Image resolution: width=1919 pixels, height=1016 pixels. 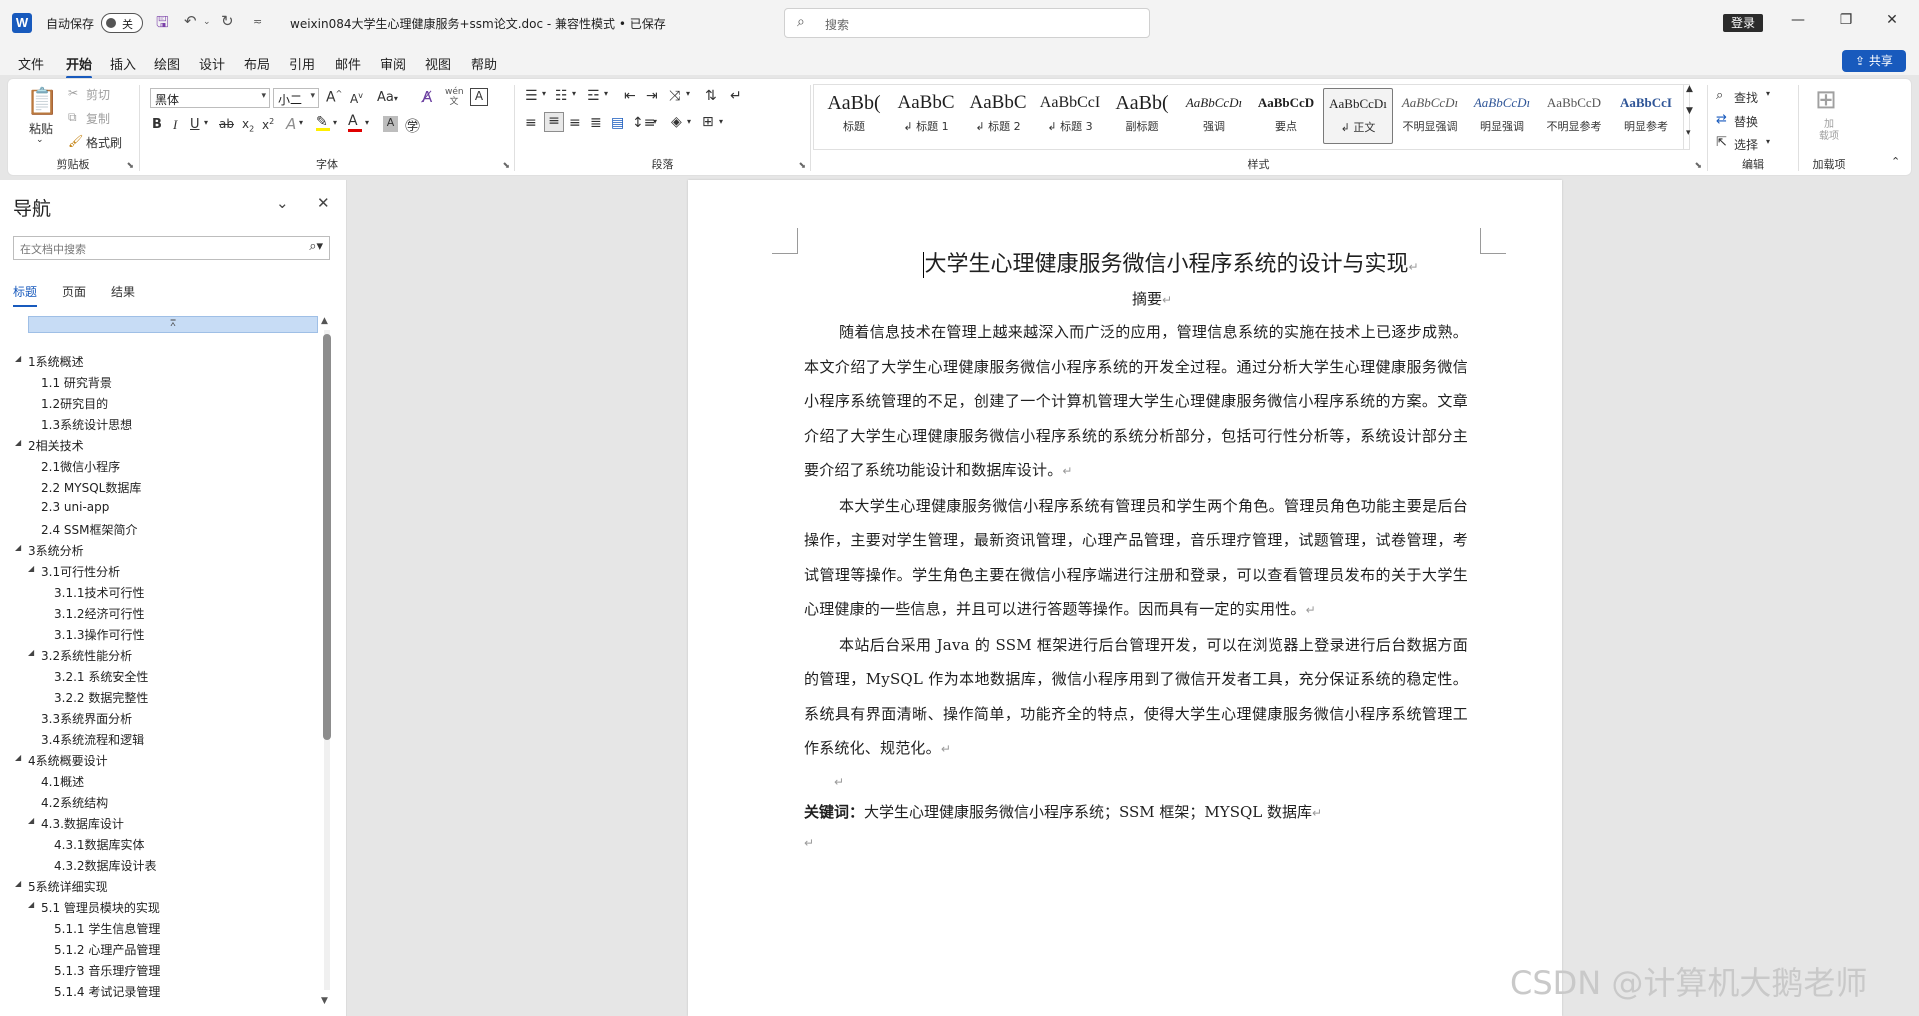 What do you see at coordinates (438, 63) in the screenshot?
I see `tab-view: 视图` at bounding box center [438, 63].